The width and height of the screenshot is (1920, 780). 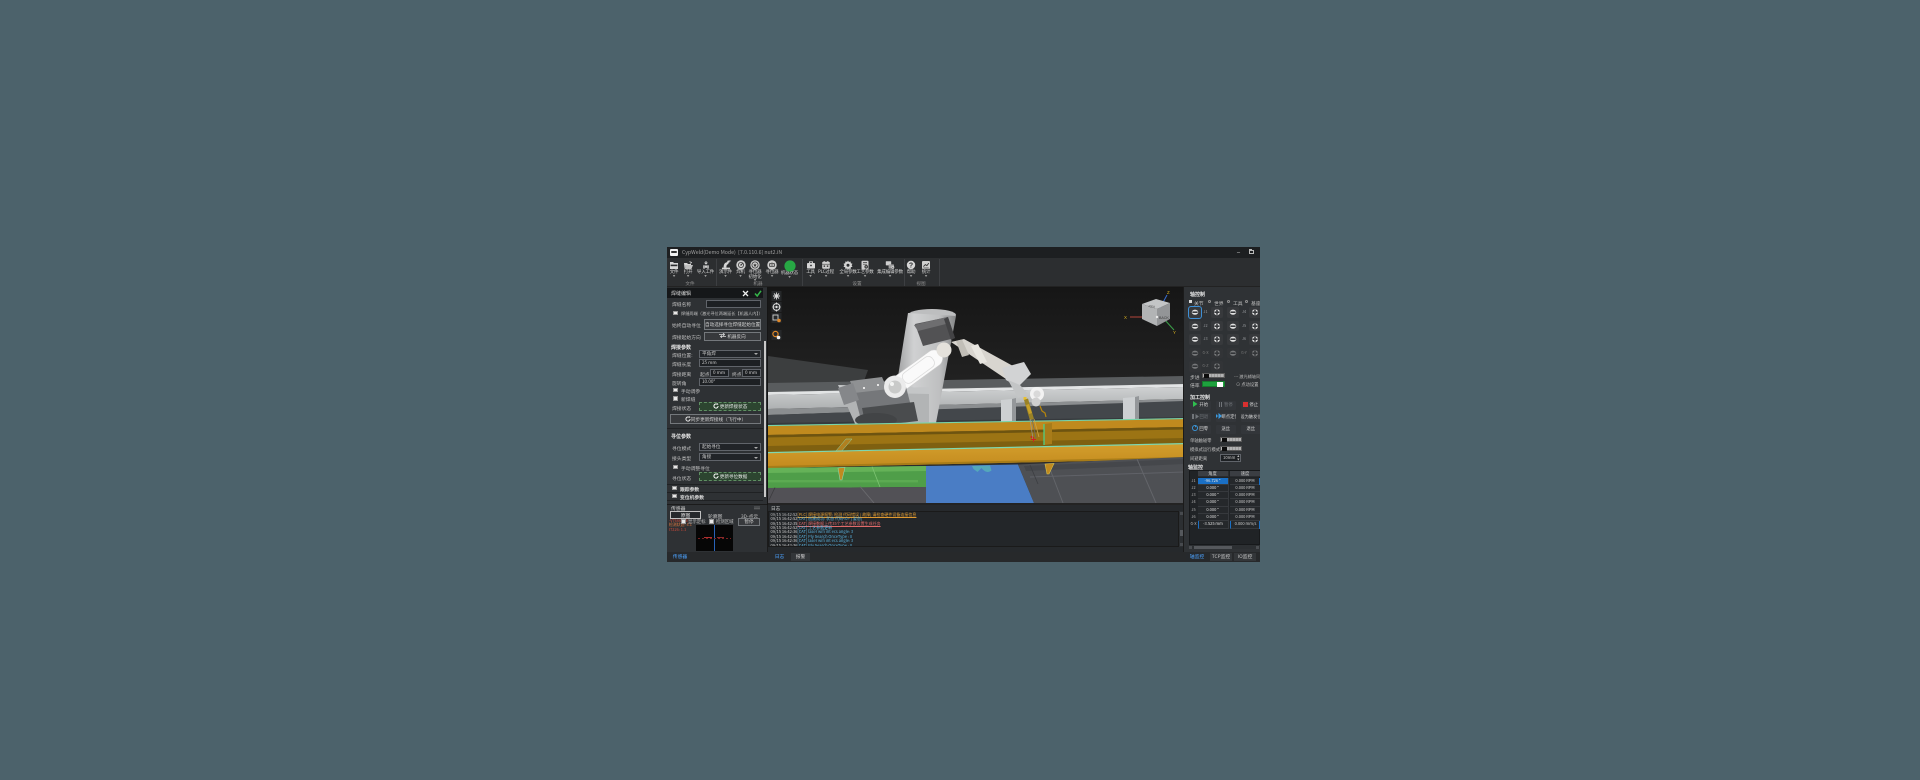 What do you see at coordinates (1174, 332) in the screenshot?
I see `svg-text: Y` at bounding box center [1174, 332].